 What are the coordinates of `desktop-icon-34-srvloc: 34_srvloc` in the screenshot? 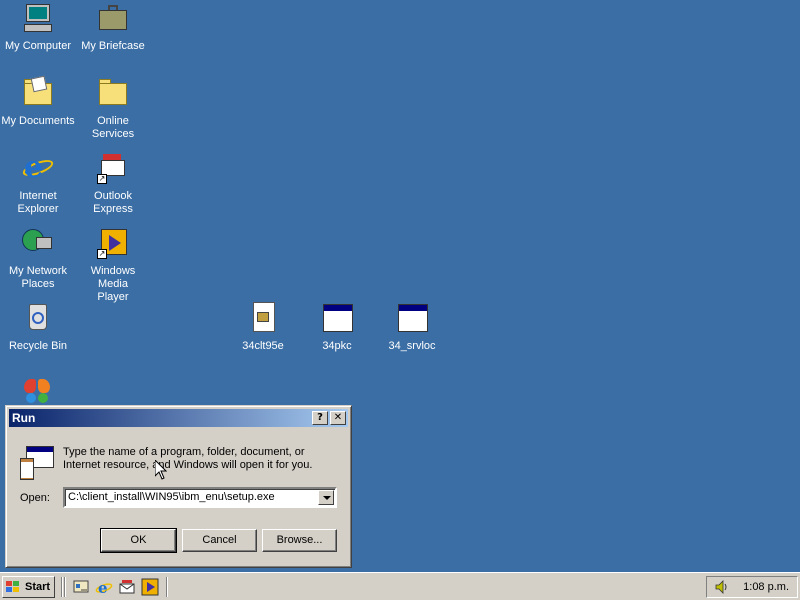 It's located at (412, 327).